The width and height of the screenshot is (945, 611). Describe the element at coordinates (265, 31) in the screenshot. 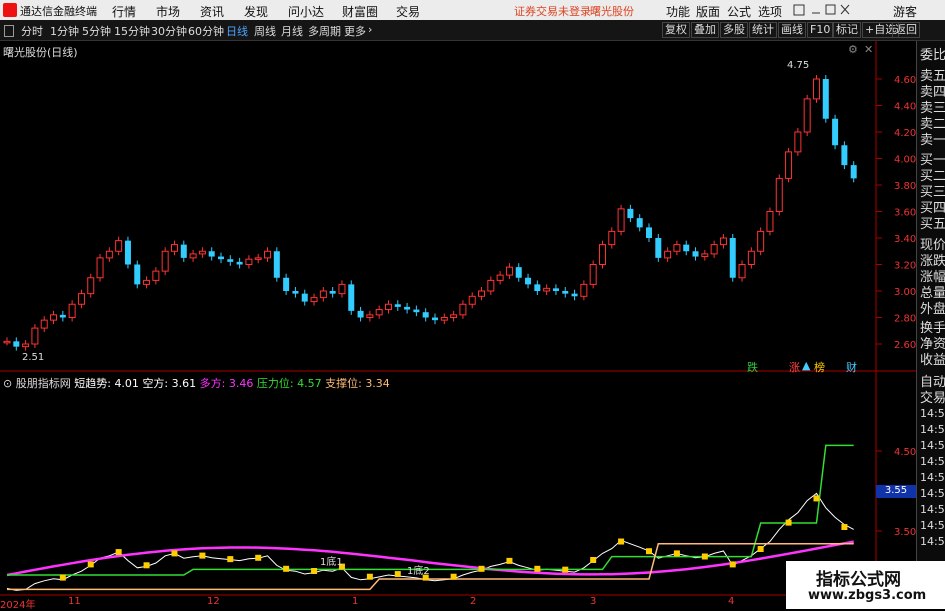

I see `period-weekly: 周线` at that location.